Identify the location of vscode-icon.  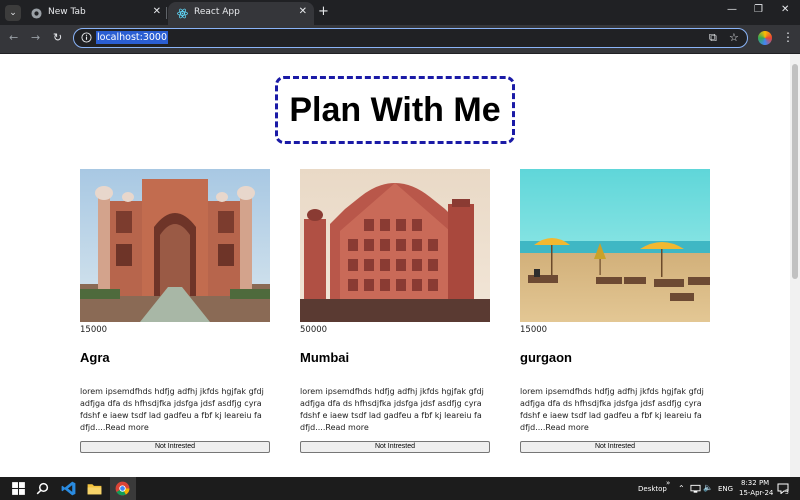
(68, 488).